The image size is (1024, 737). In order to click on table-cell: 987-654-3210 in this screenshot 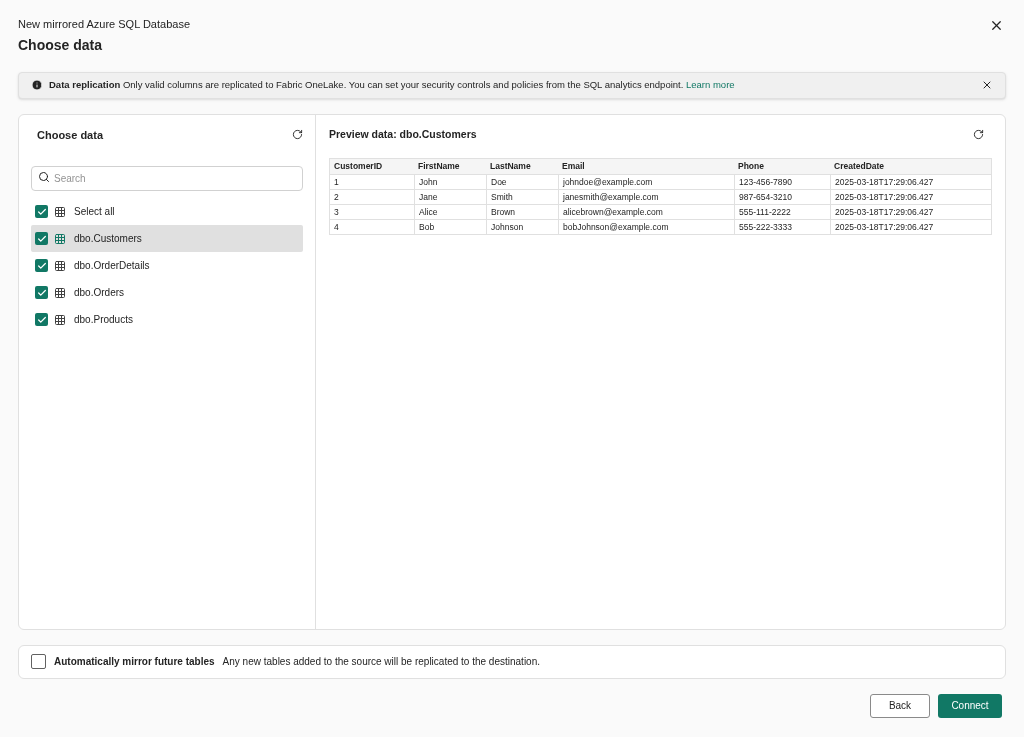, I will do `click(782, 197)`.